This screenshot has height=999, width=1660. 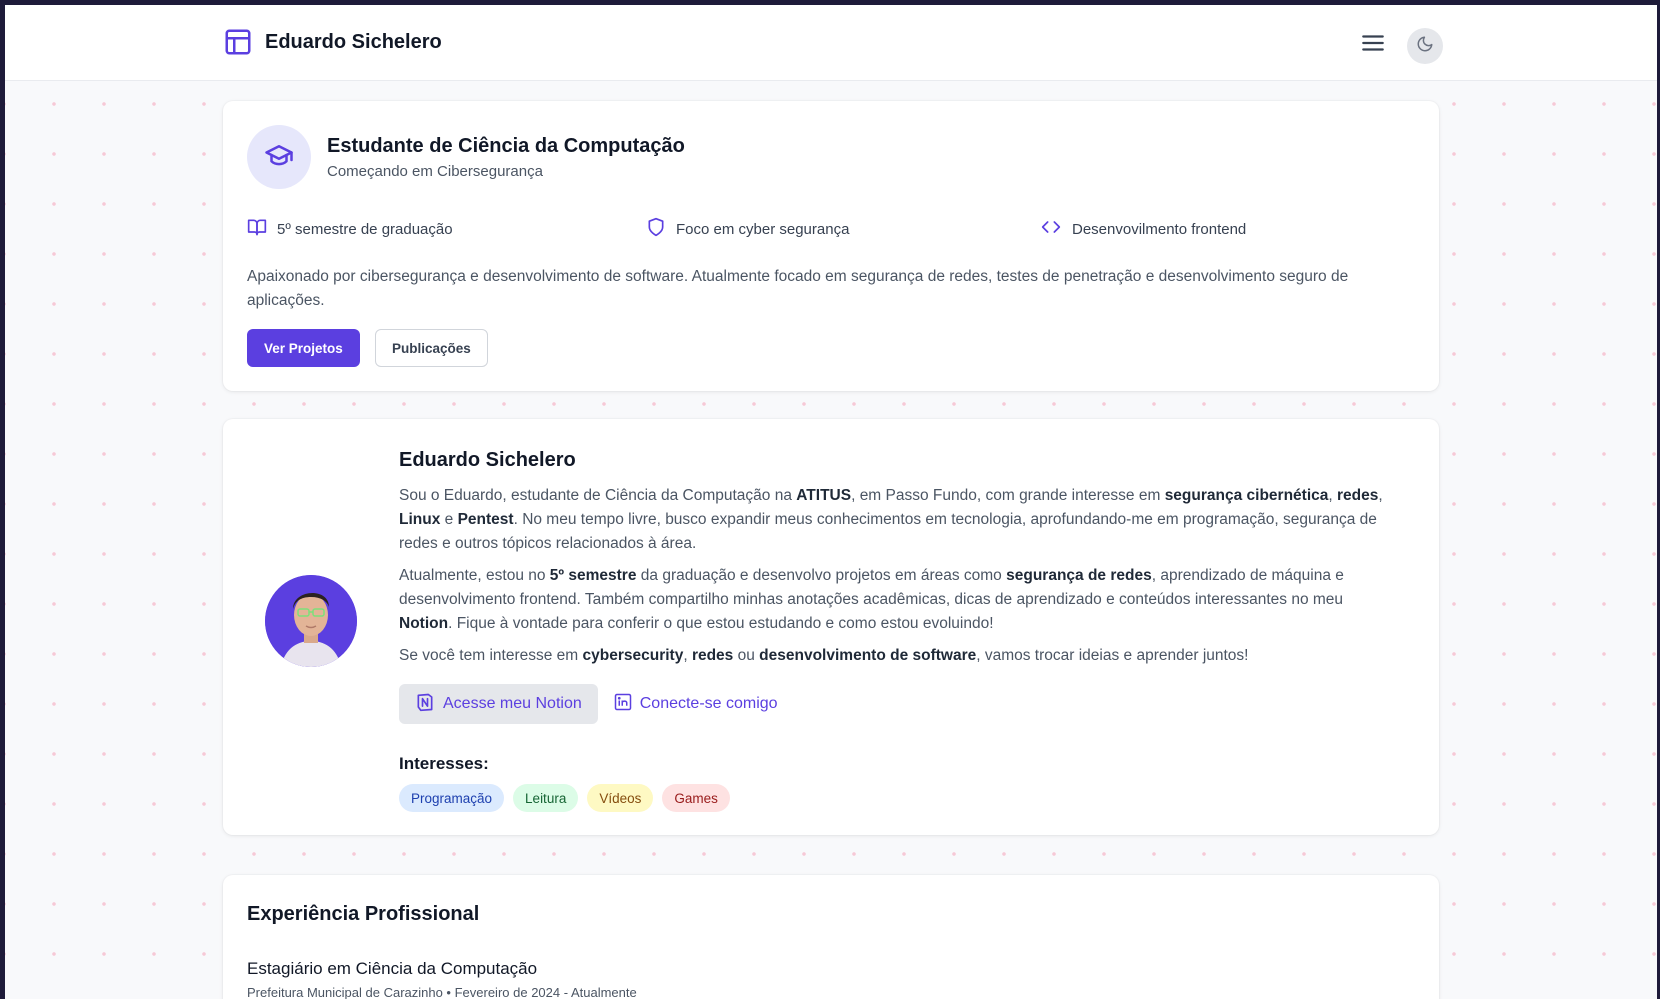 I want to click on text: e, so click(x=449, y=519).